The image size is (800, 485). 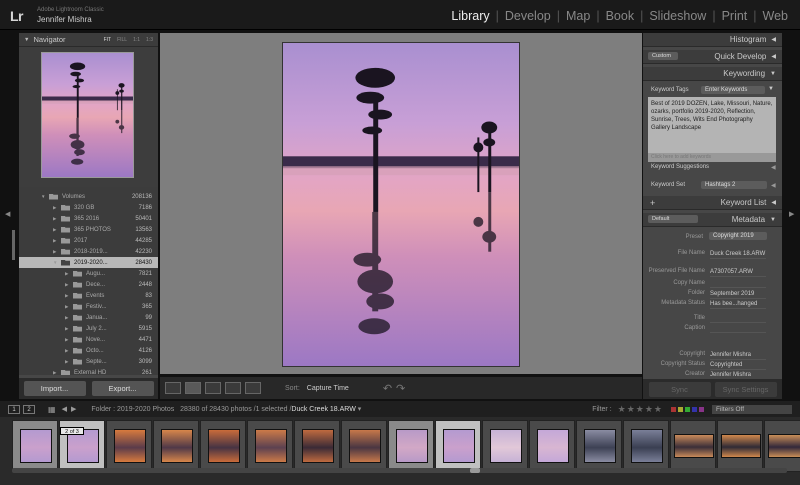 What do you see at coordinates (72, 431) in the screenshot?
I see `stack-count-badge: 2 of 3` at bounding box center [72, 431].